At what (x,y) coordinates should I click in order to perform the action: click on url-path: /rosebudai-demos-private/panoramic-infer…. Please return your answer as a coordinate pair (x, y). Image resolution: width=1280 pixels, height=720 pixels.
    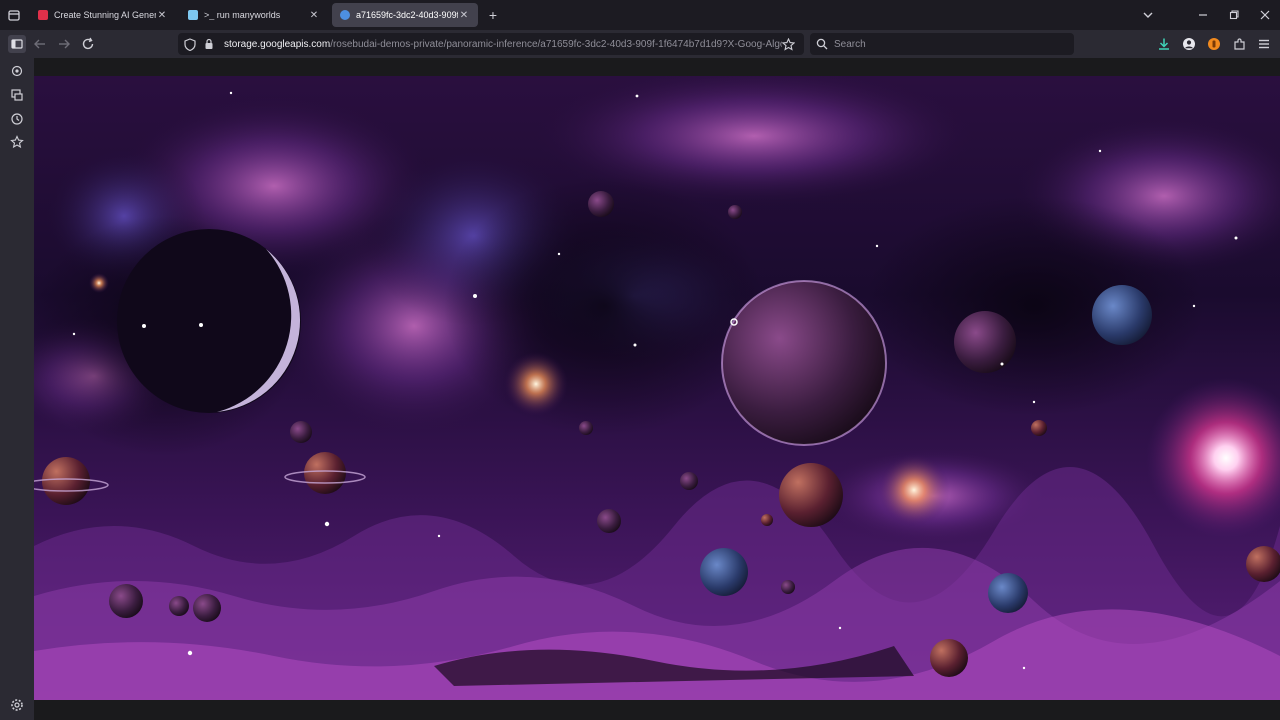
    Looking at the image, I should click on (556, 44).